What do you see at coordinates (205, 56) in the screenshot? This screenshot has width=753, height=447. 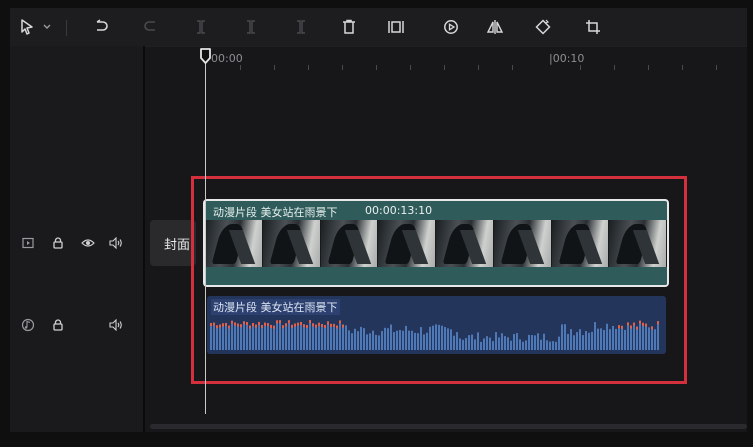 I see `playhead-handle` at bounding box center [205, 56].